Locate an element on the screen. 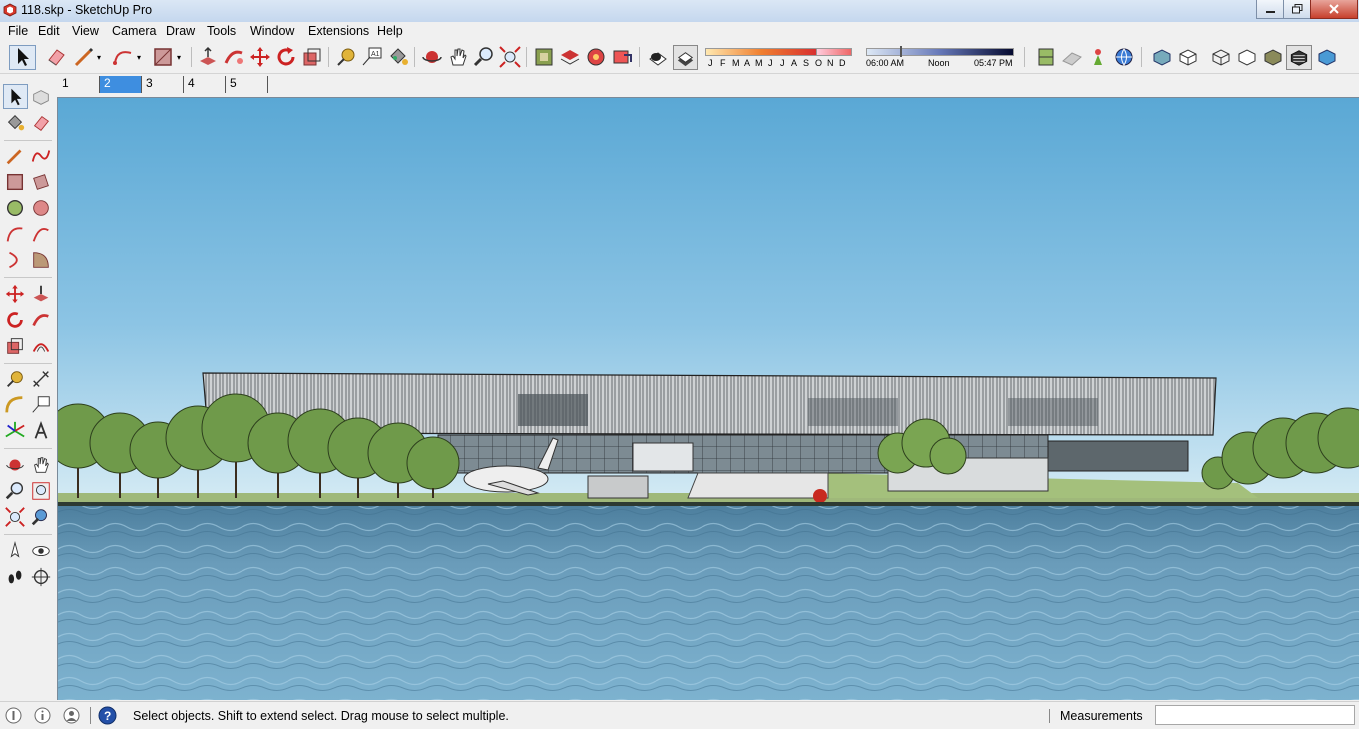 Image resolution: width=1359 pixels, height=729 pixels. scene-tab-5: 5 is located at coordinates (247, 84).